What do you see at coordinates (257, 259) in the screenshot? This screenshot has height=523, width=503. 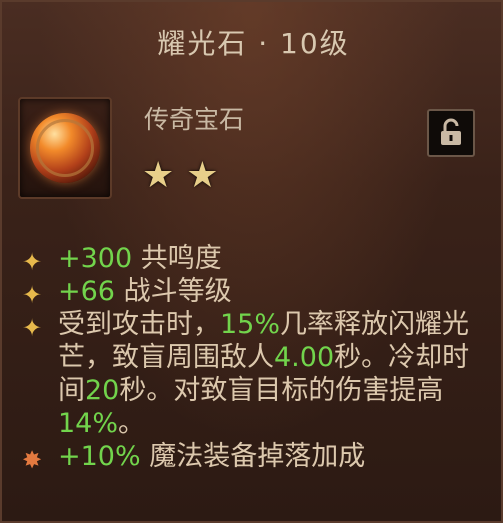 I see `stat-resonance: ✦ +300 共鸣度` at bounding box center [257, 259].